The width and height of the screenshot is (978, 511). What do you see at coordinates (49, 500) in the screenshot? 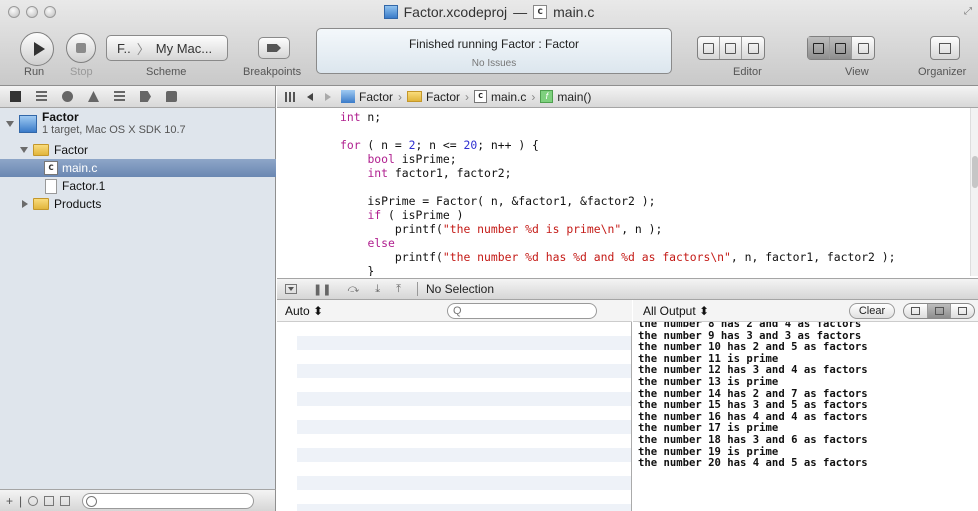
I see `scm-filter-icon` at bounding box center [49, 500].